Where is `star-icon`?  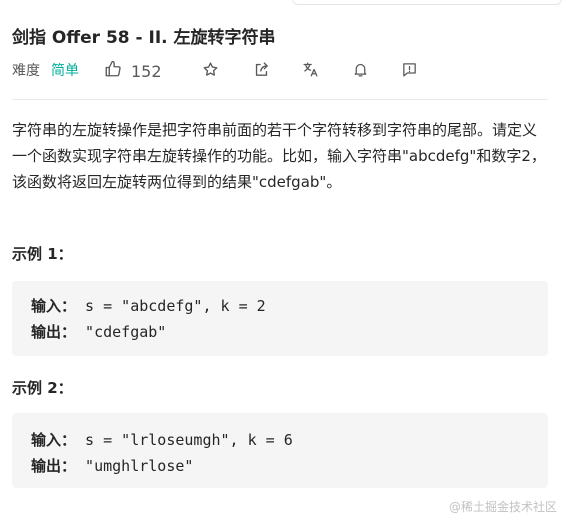 star-icon is located at coordinates (210, 71).